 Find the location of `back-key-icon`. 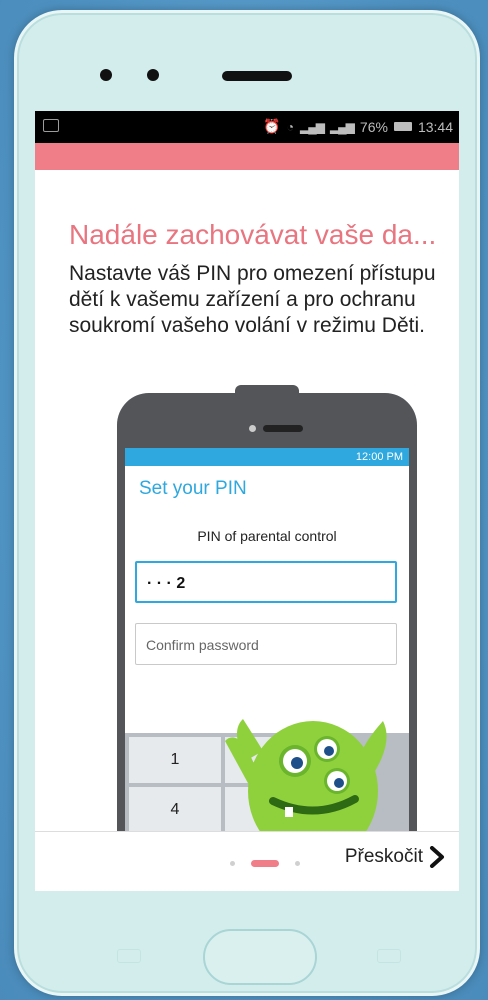

back-key-icon is located at coordinates (129, 956).